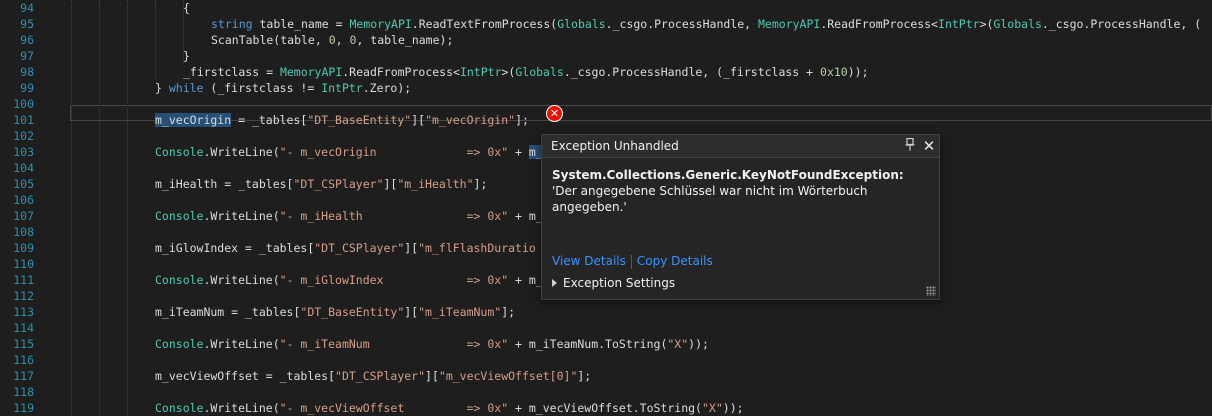 The height and width of the screenshot is (416, 1212). I want to click on code-token: while, so click(186, 88).